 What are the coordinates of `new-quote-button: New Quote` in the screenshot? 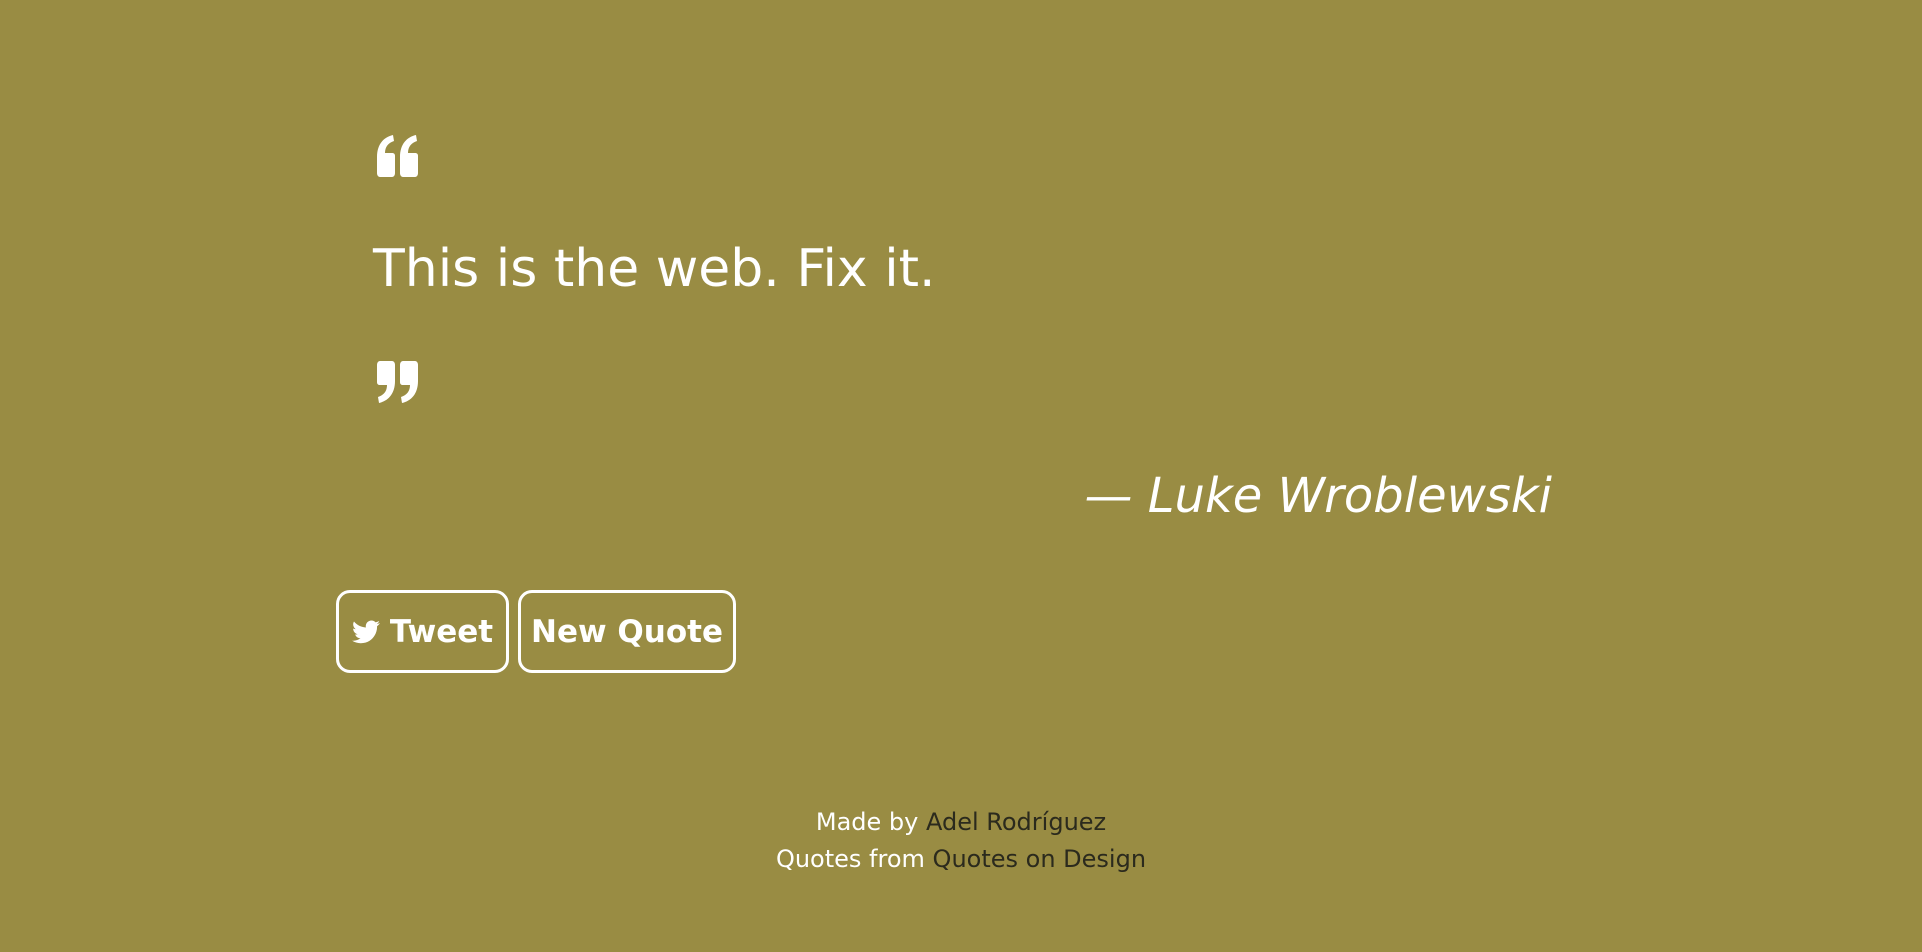 It's located at (627, 631).